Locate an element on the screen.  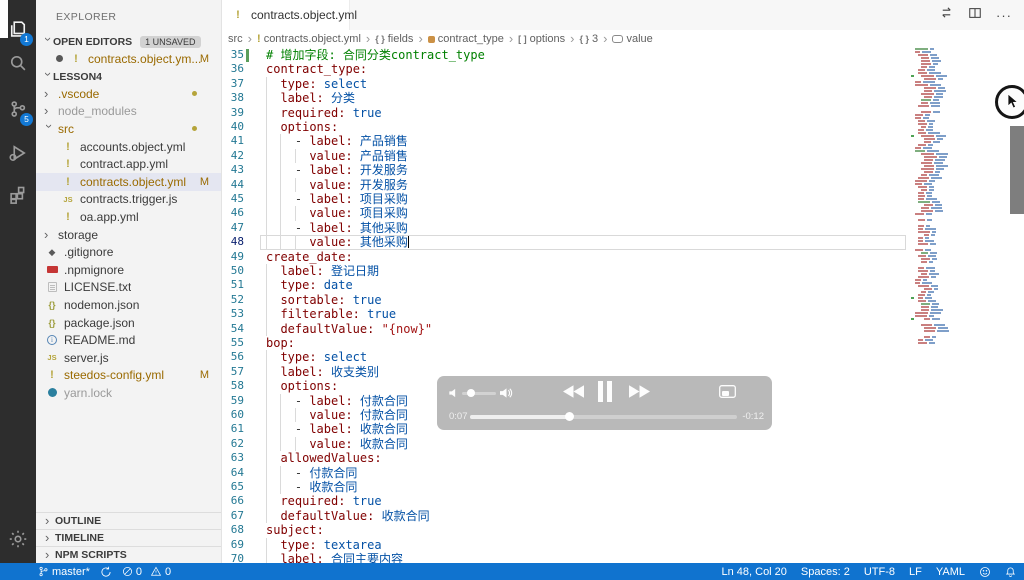
settings-gear-icon is located at coordinates (18, 539).